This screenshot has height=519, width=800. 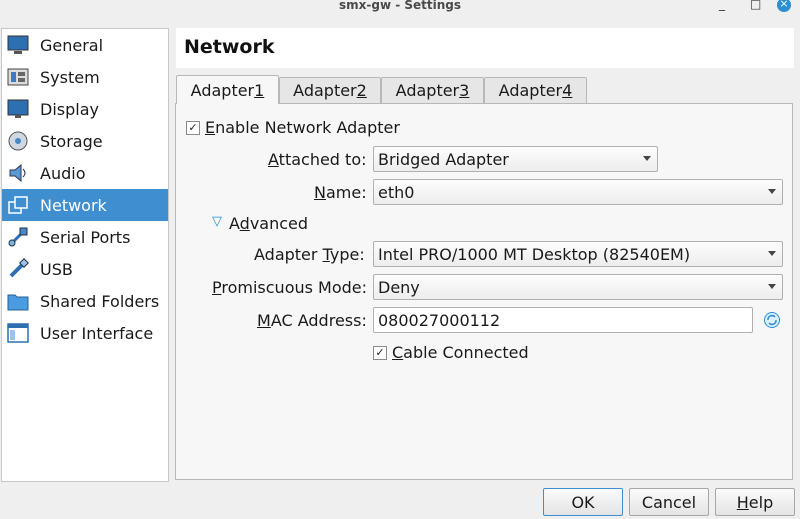 I want to click on advanced-toggle-icon: ▽, so click(x=217, y=221).